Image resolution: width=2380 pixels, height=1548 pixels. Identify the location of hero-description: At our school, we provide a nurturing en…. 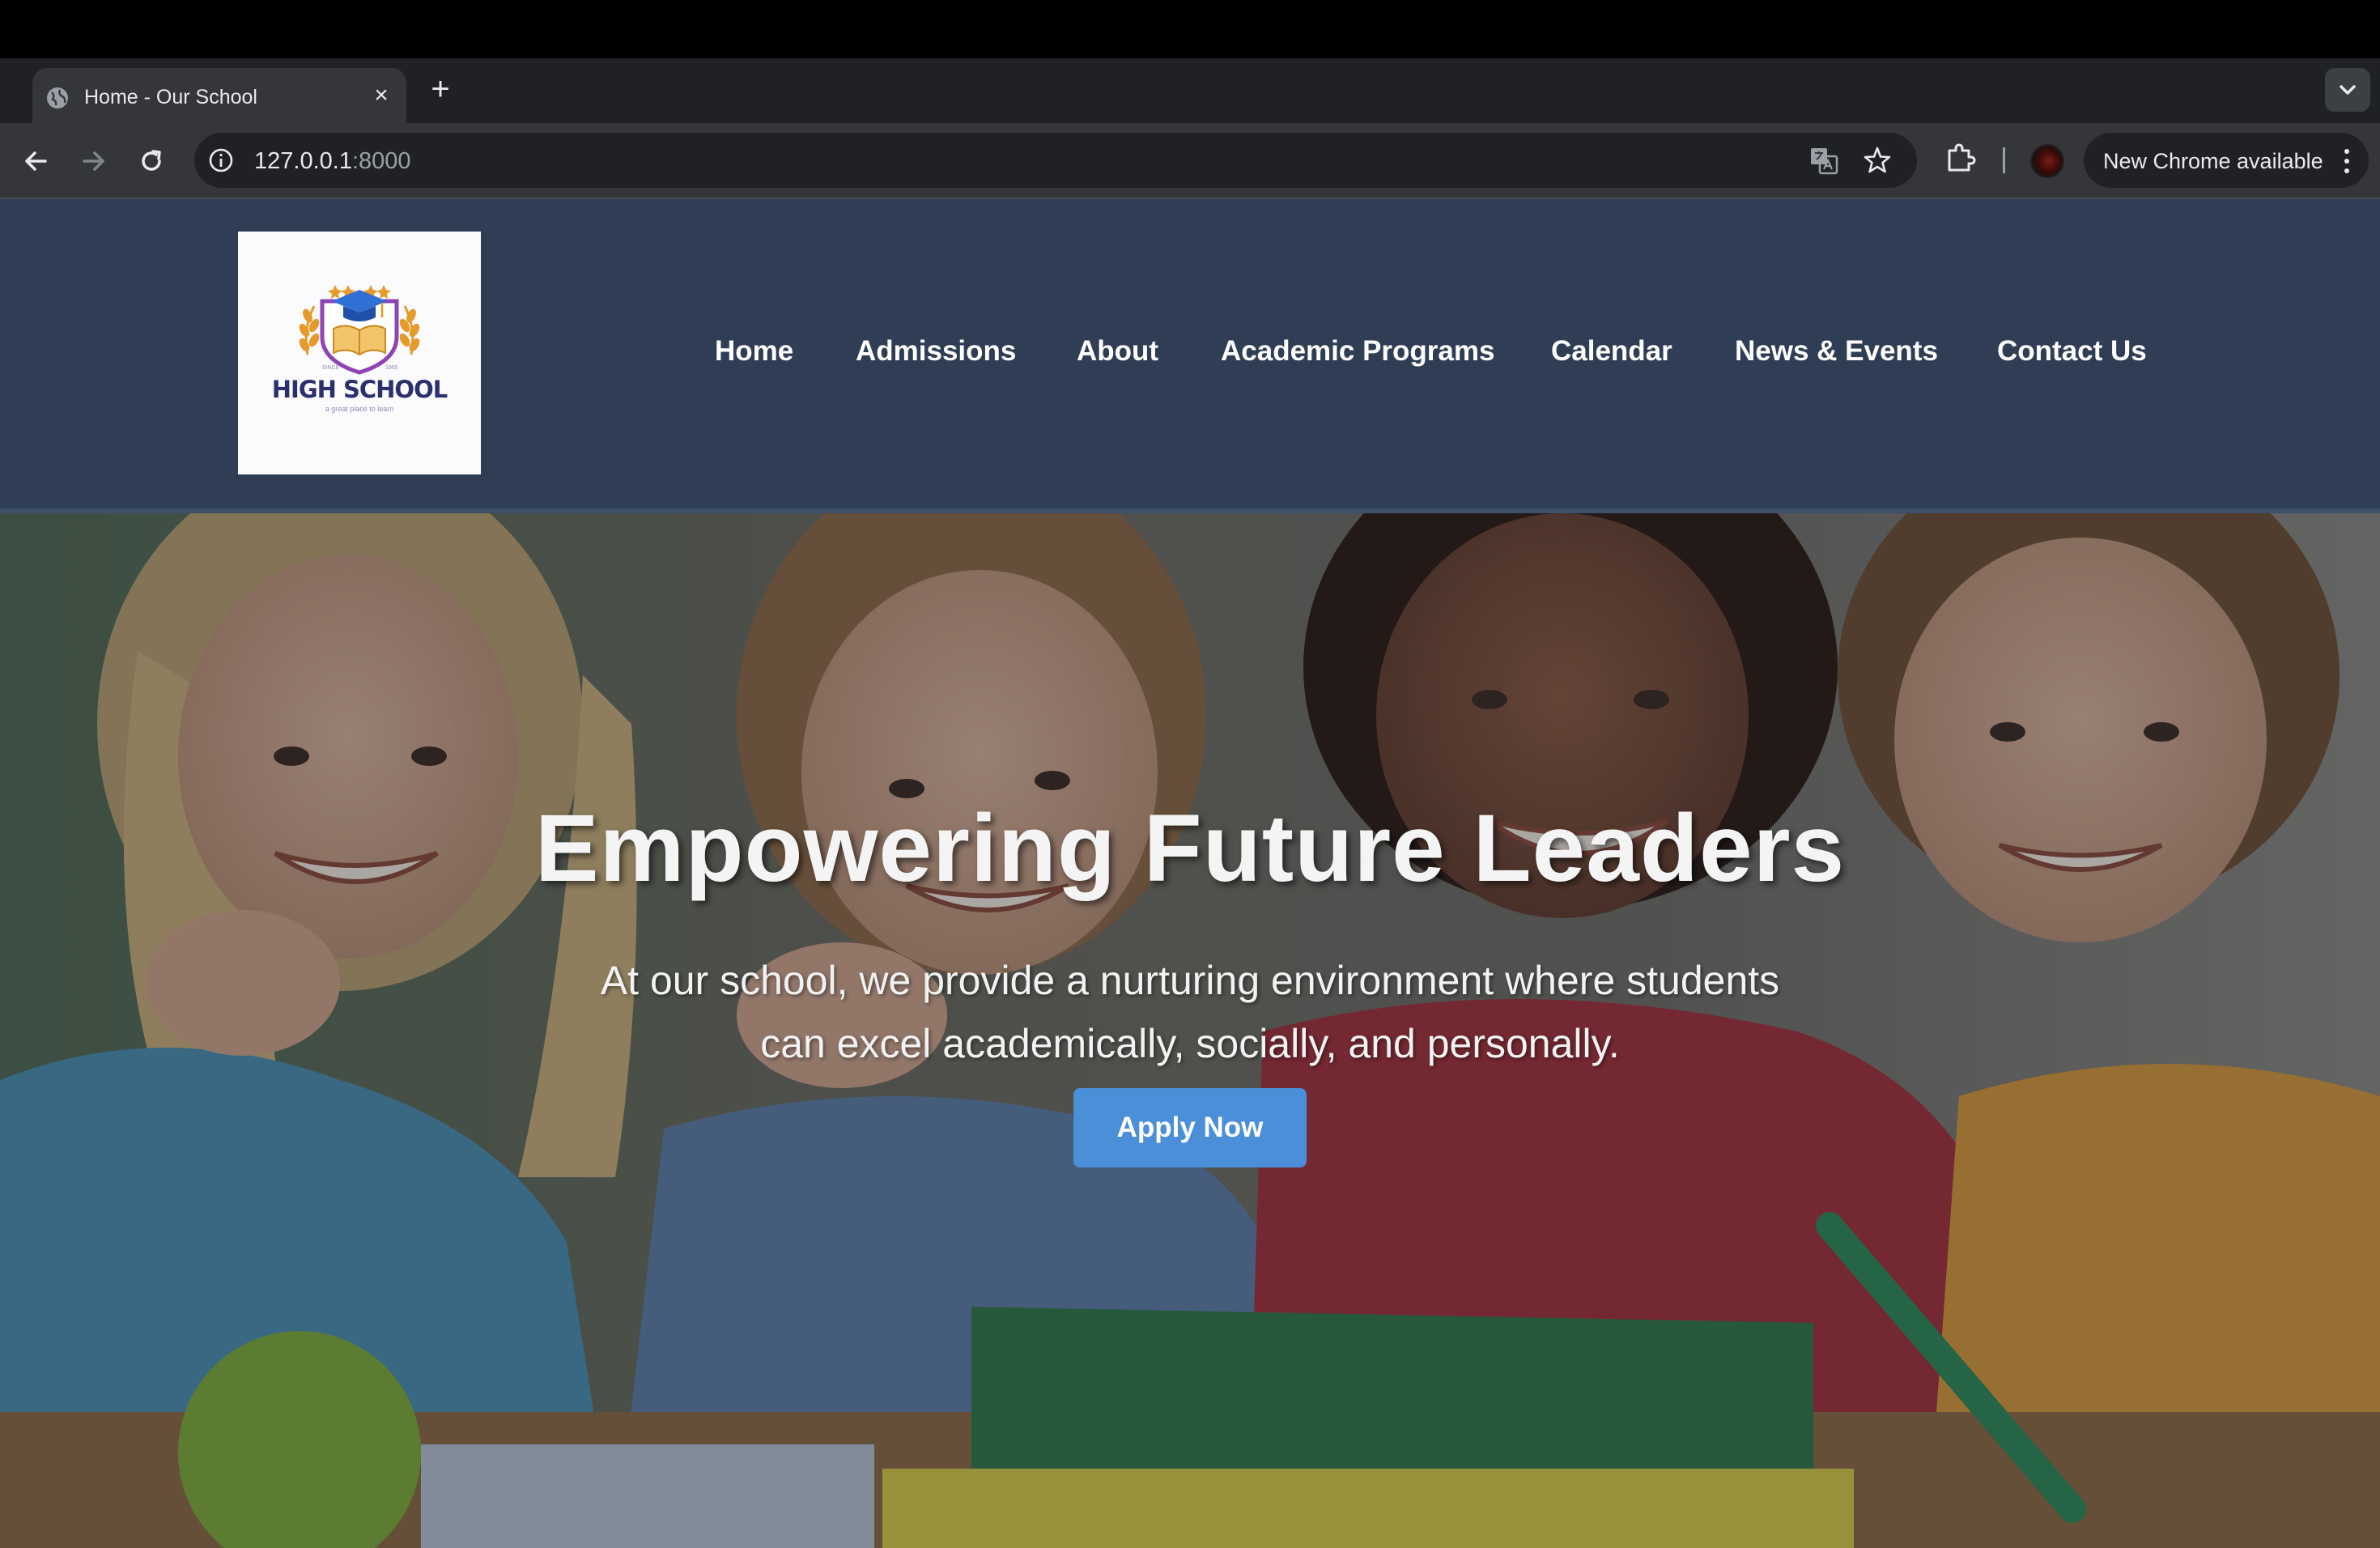
(1190, 1012).